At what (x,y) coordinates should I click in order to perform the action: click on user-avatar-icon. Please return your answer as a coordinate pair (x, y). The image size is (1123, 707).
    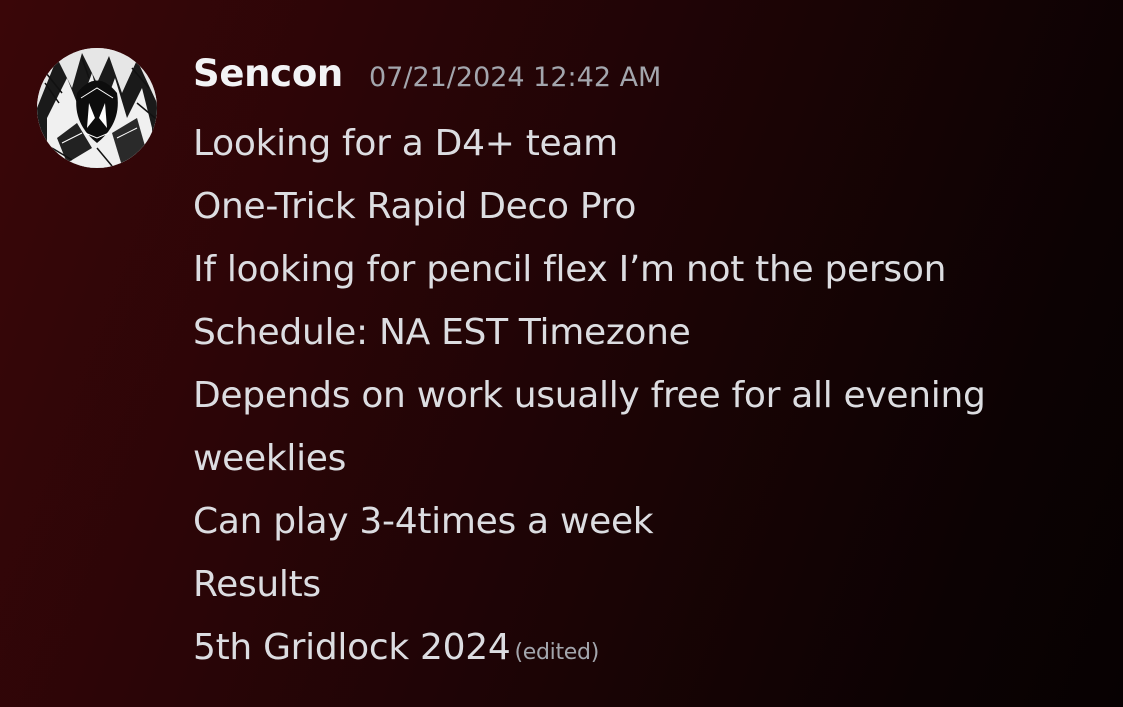
    Looking at the image, I should click on (97, 108).